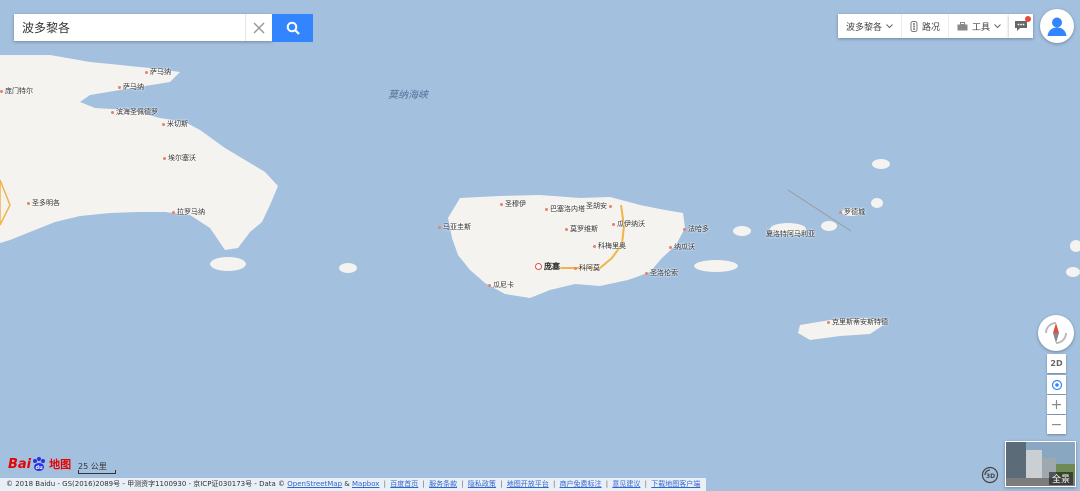 Image resolution: width=1080 pixels, height=491 pixels. What do you see at coordinates (60, 464) in the screenshot?
I see `logo-text-map: 地图` at bounding box center [60, 464].